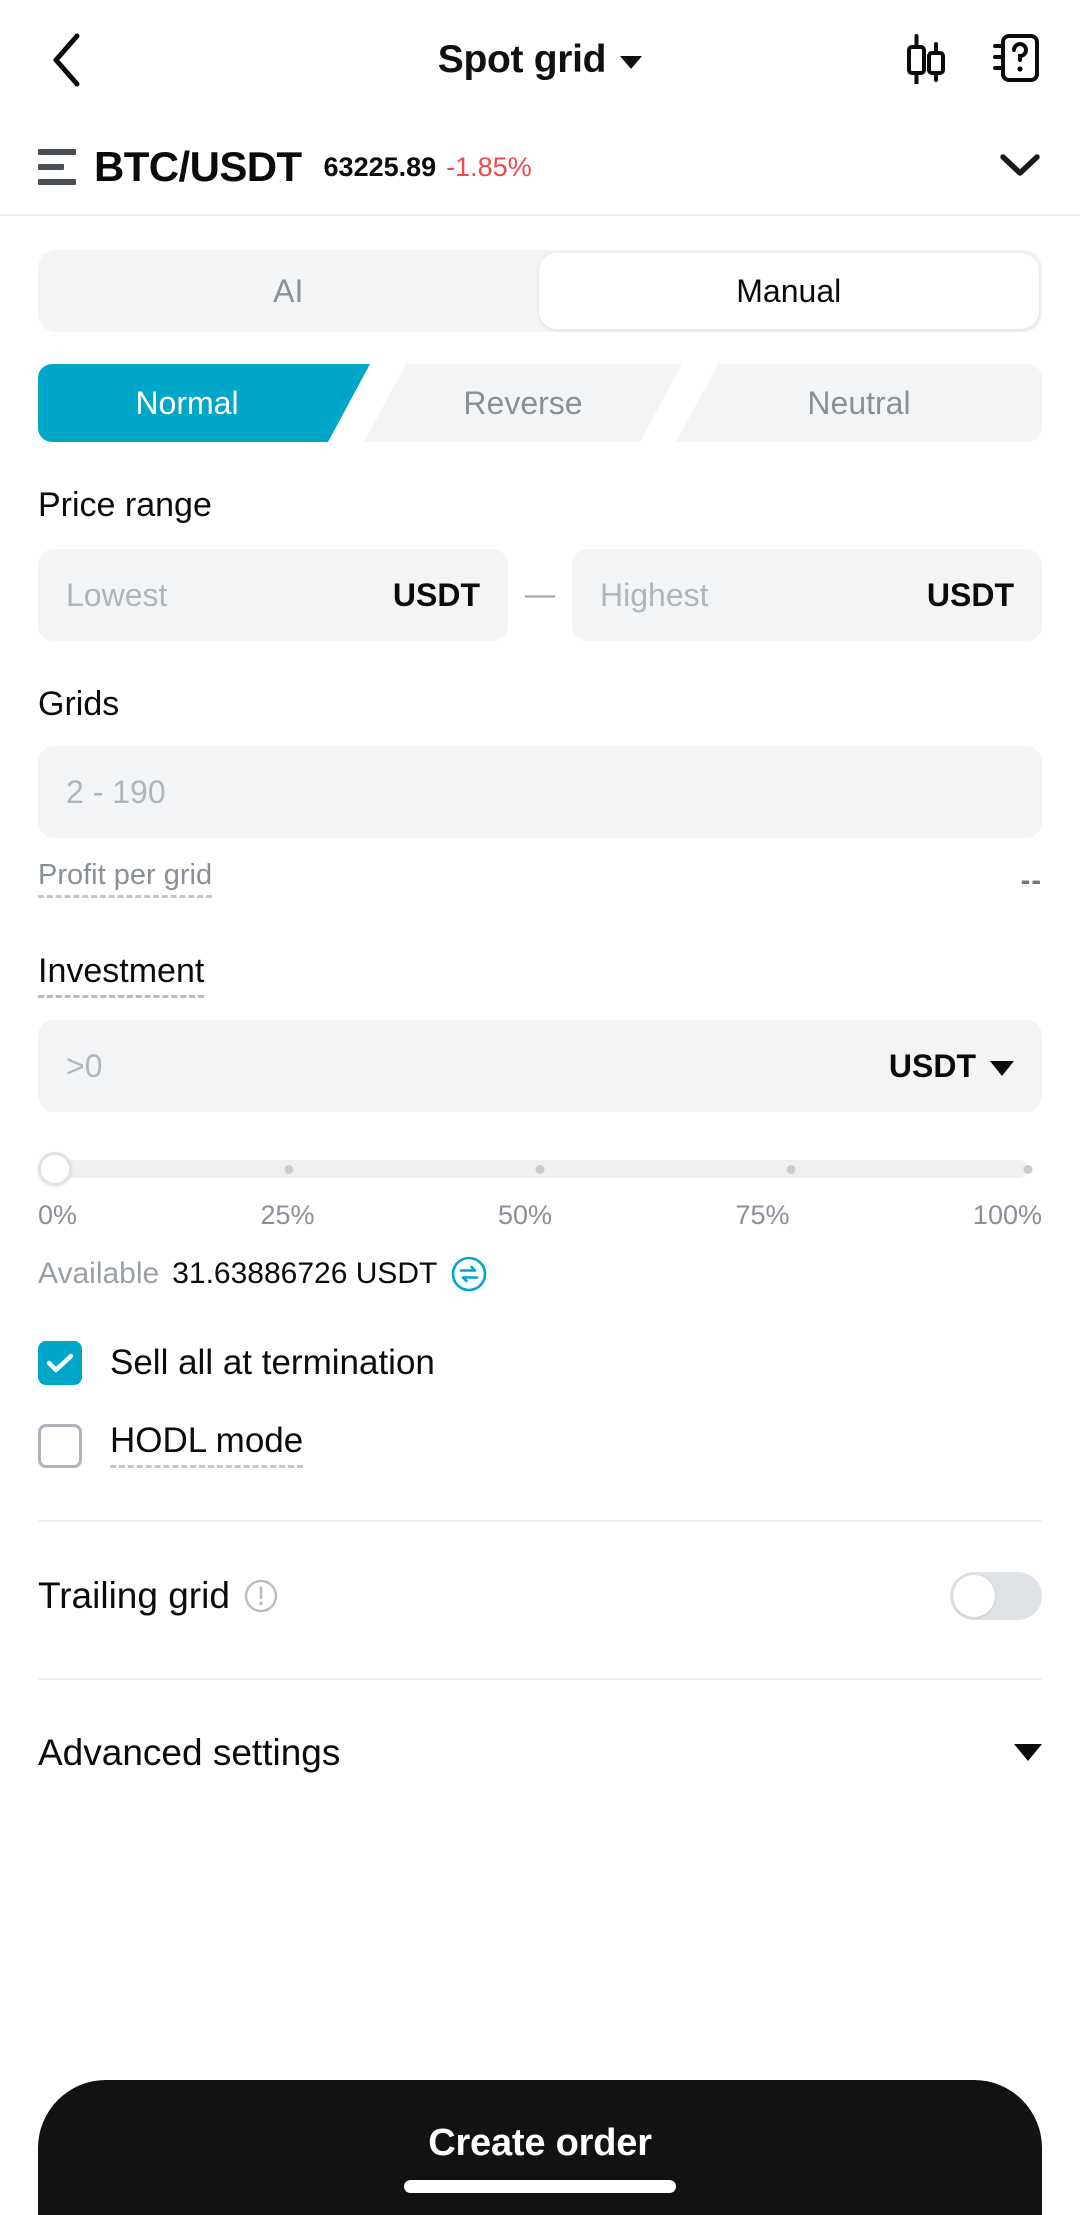 The width and height of the screenshot is (1080, 2215). Describe the element at coordinates (58, 167) in the screenshot. I see `hamburger-menu-icon` at that location.